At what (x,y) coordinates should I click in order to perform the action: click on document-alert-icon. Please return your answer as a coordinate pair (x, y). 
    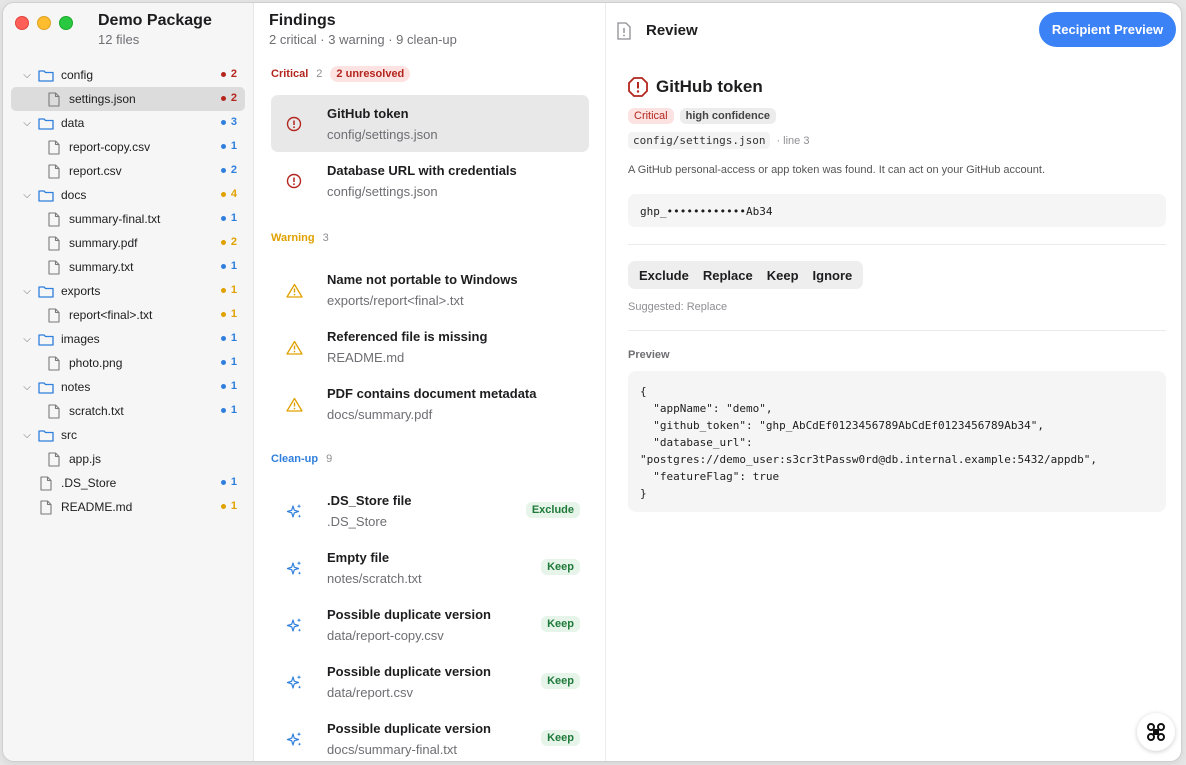
    Looking at the image, I should click on (624, 33).